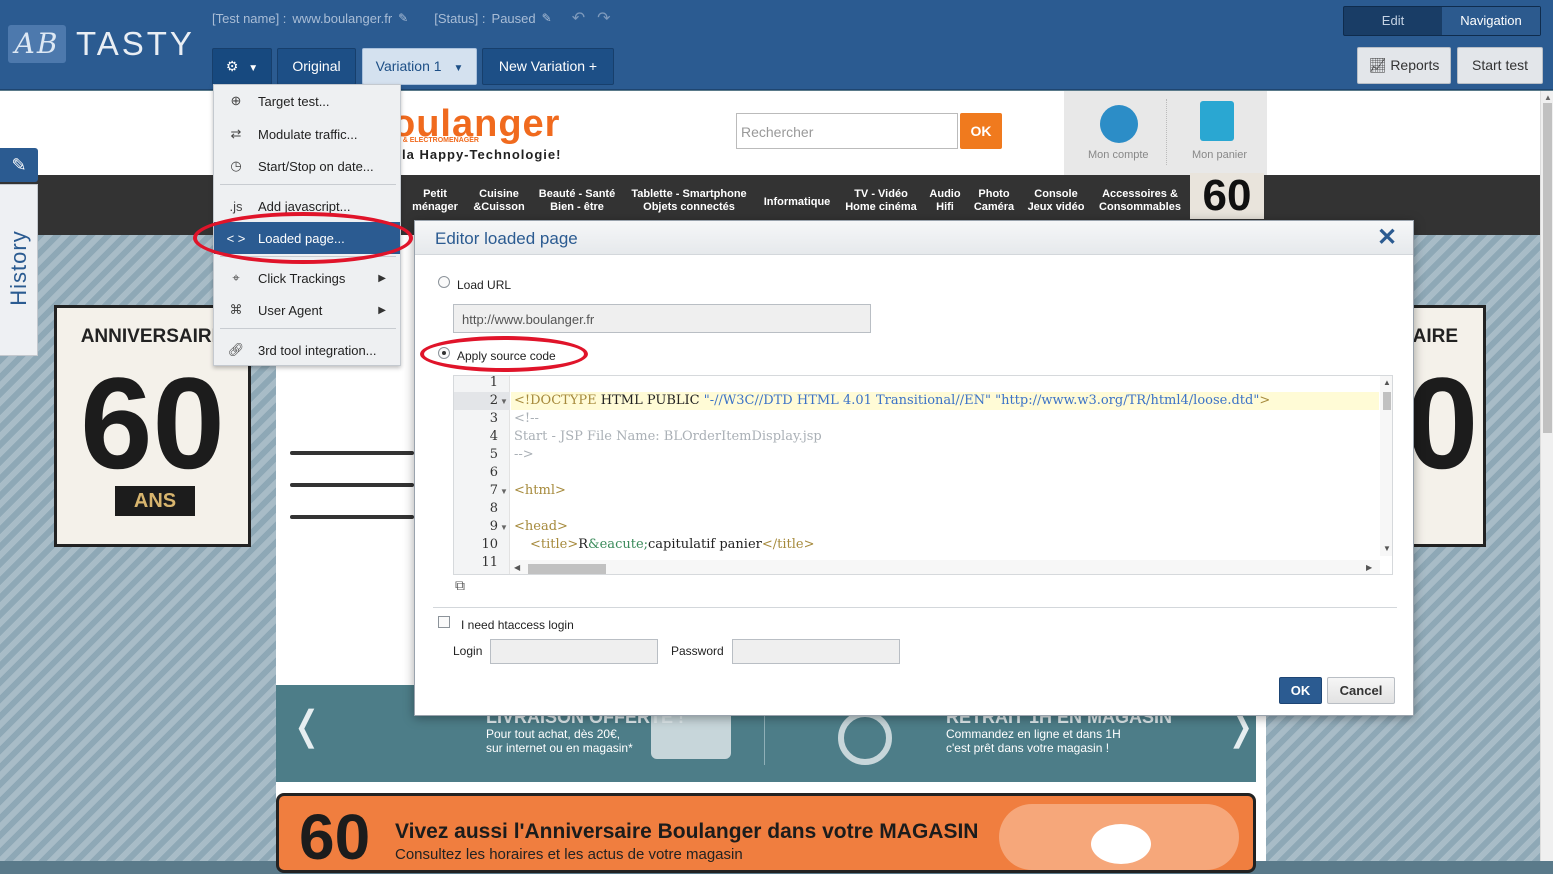  What do you see at coordinates (1140, 194) in the screenshot?
I see `nav-label: Accessoires &` at bounding box center [1140, 194].